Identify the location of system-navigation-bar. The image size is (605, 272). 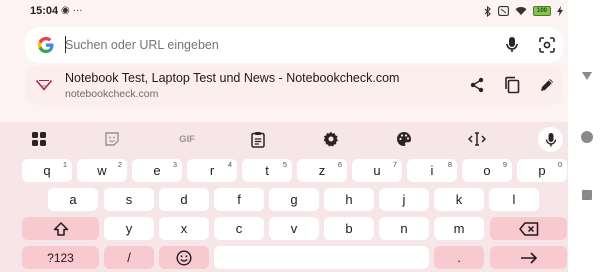
(586, 136).